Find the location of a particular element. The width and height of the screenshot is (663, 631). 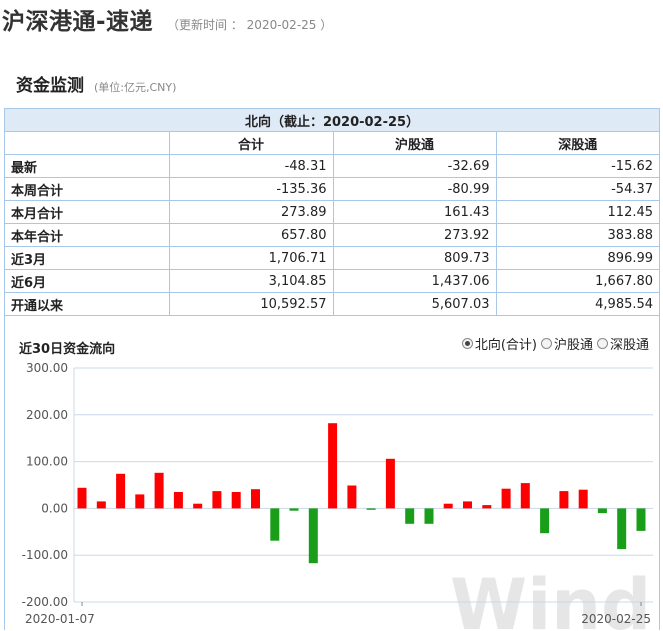

y-tick-label: 100.00 is located at coordinates (47, 462).